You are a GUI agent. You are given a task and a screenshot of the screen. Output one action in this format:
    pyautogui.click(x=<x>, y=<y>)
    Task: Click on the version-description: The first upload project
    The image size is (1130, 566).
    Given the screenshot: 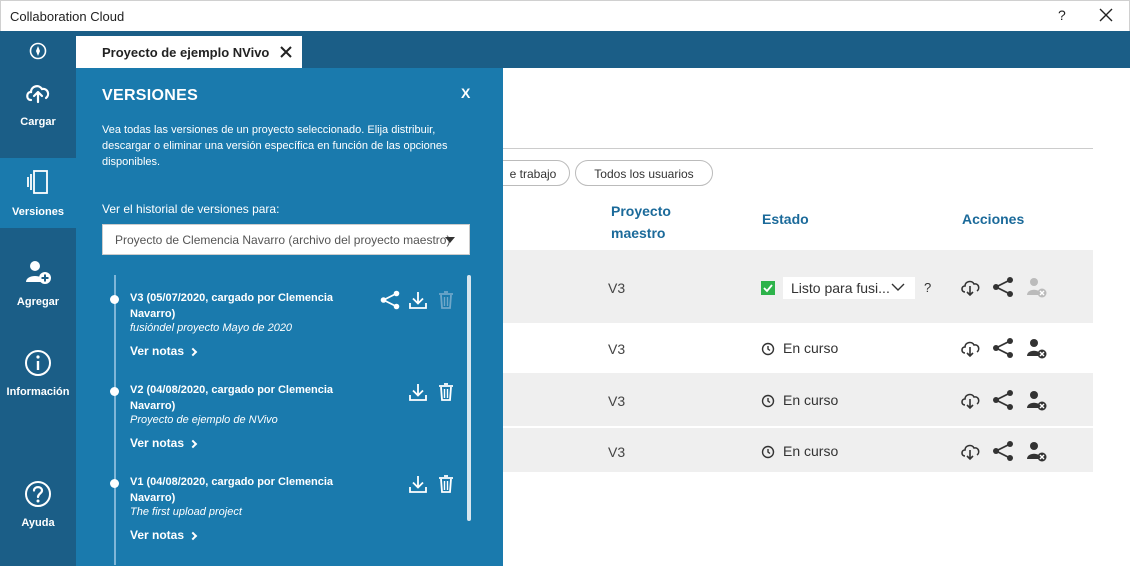 What is the action you would take?
    pyautogui.click(x=186, y=512)
    